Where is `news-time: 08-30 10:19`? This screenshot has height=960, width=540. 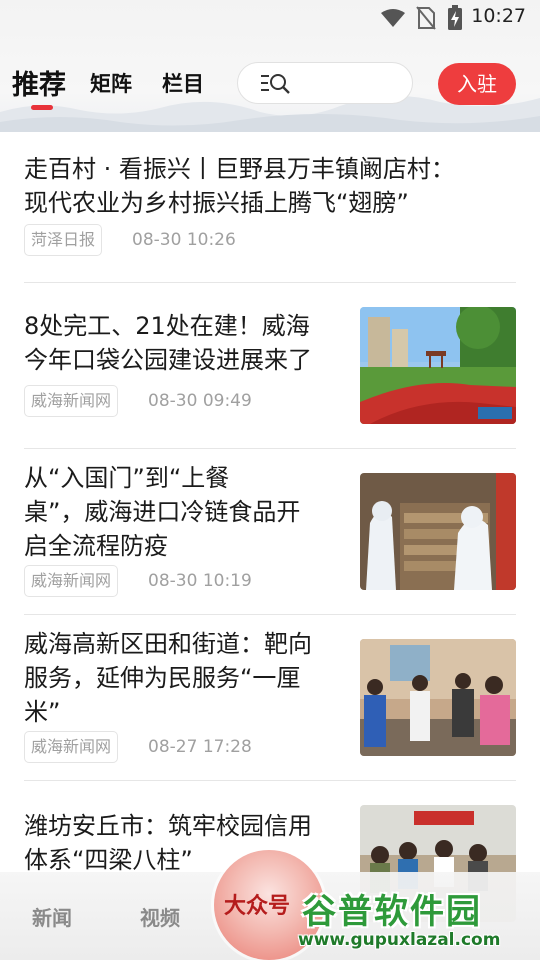
news-time: 08-30 10:19 is located at coordinates (200, 581).